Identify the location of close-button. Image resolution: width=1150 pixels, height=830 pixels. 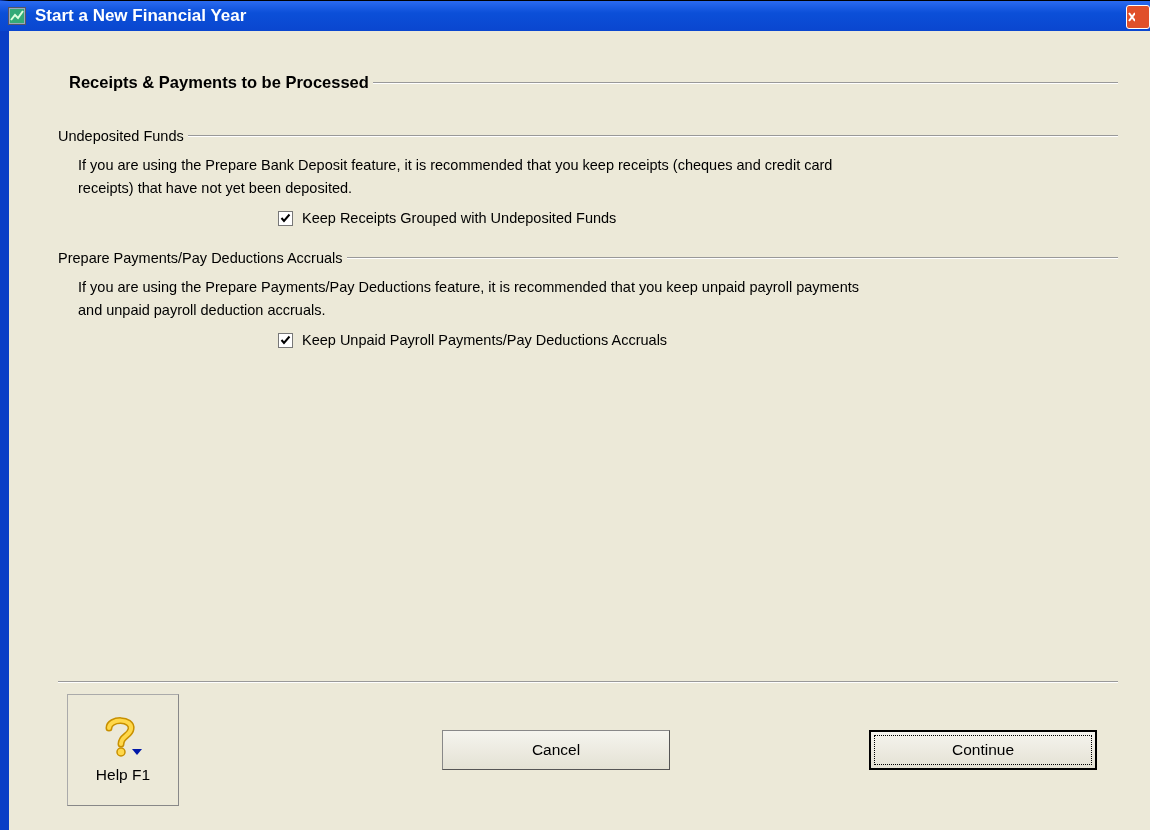
(1138, 17).